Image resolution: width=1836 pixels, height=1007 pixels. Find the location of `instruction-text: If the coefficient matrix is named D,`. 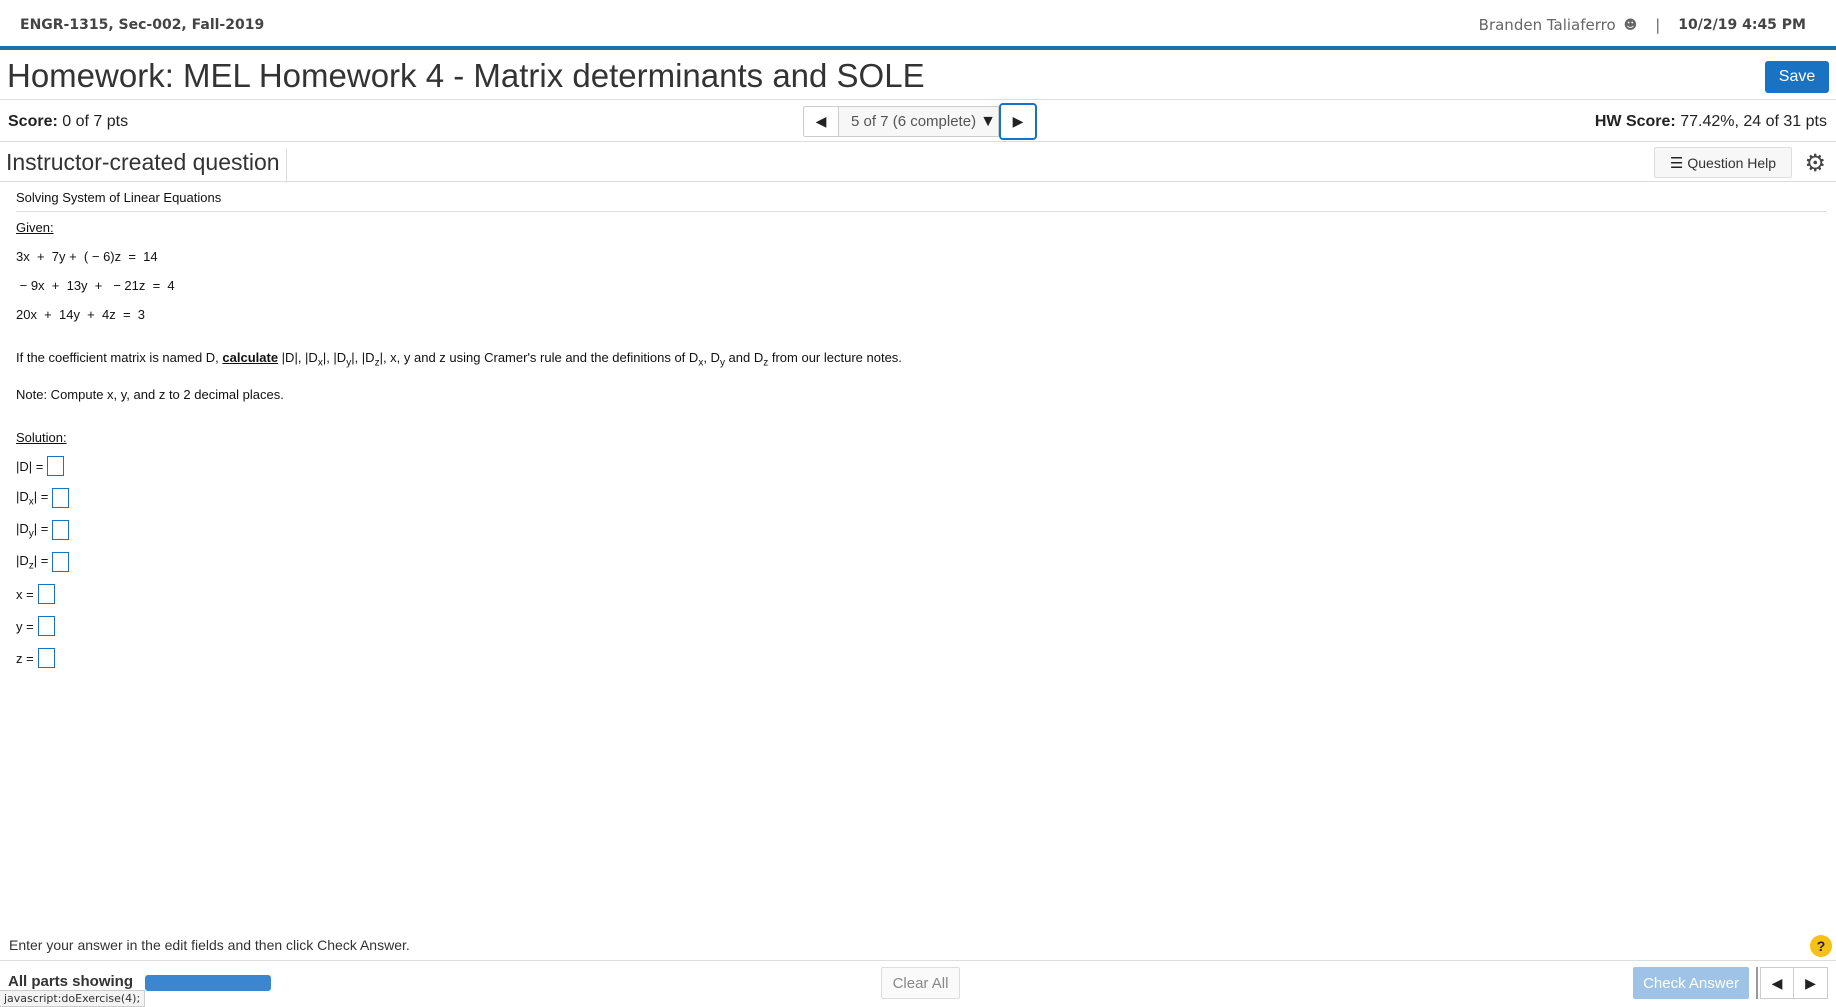

instruction-text: If the coefficient matrix is named D, is located at coordinates (119, 357).